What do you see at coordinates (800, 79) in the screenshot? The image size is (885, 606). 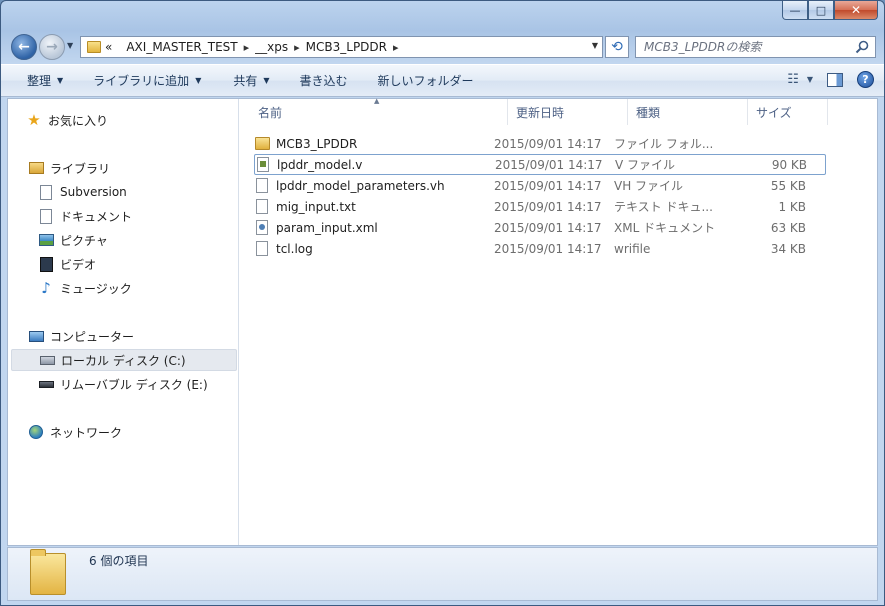 I see `change-view-button: ☷ ▼` at bounding box center [800, 79].